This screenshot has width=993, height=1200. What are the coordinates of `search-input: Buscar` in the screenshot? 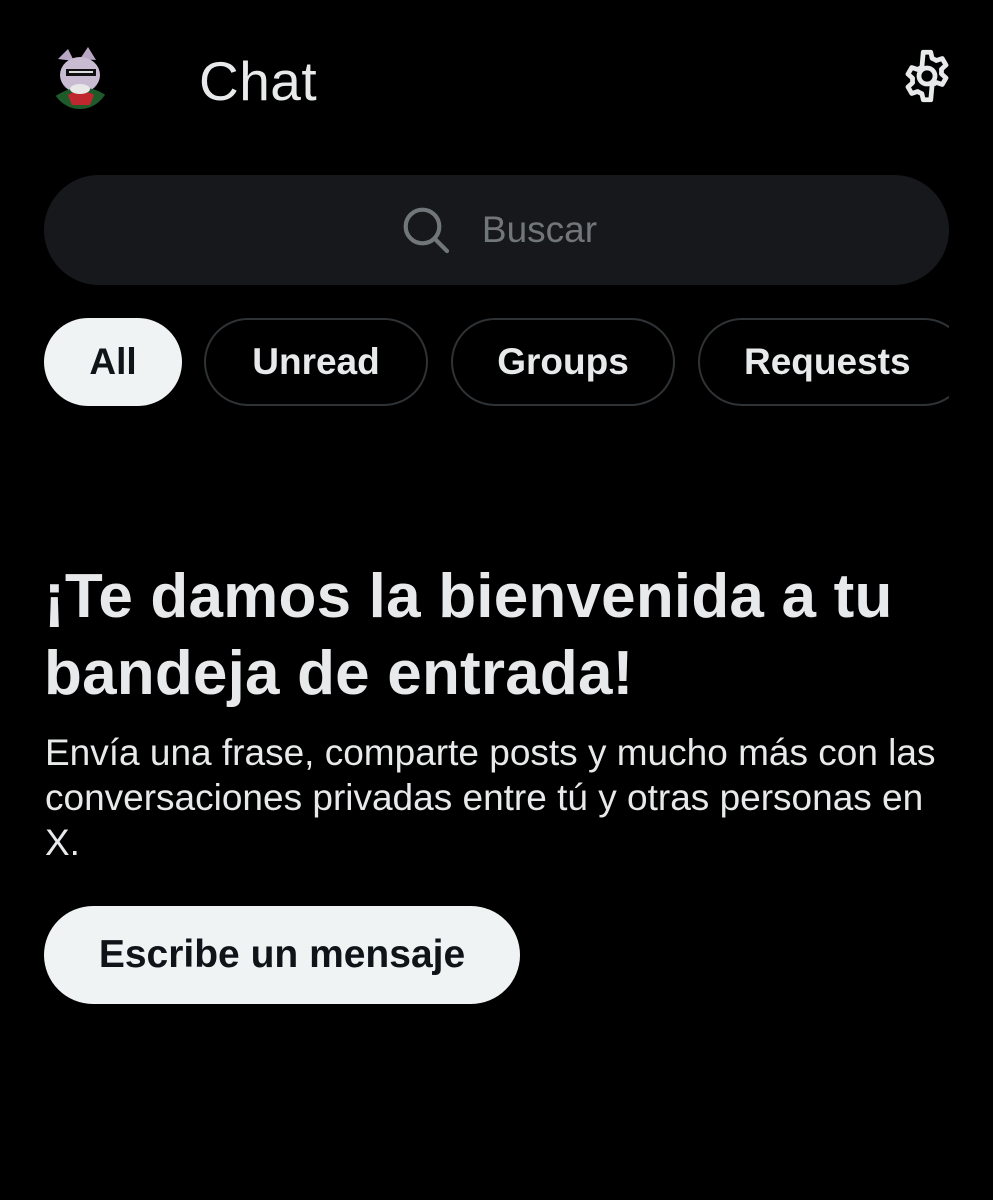 It's located at (496, 230).